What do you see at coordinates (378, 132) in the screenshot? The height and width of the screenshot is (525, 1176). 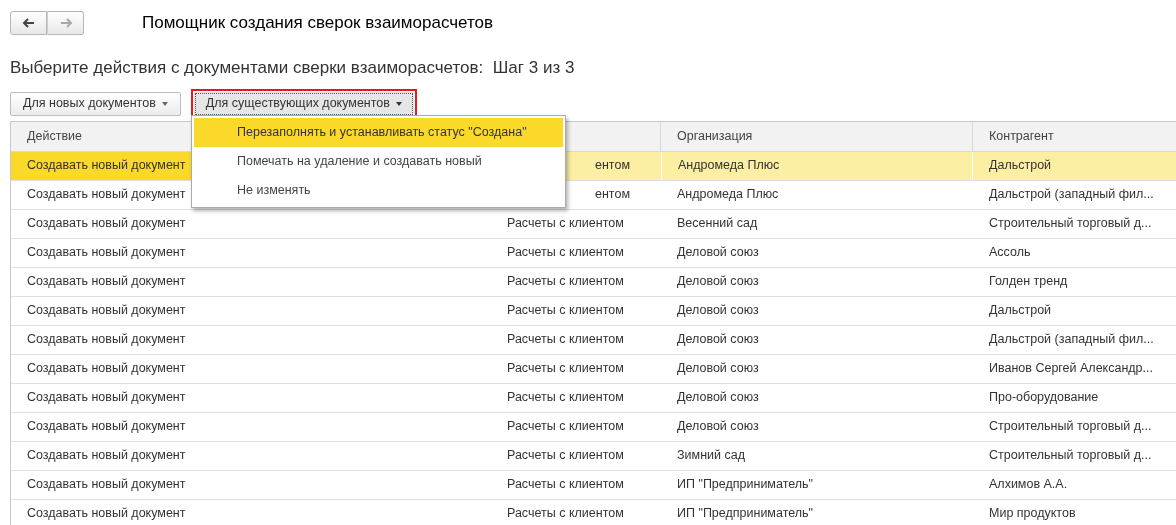 I see `menu-item: Перезаполнять и устанавливать статус "Создана"` at bounding box center [378, 132].